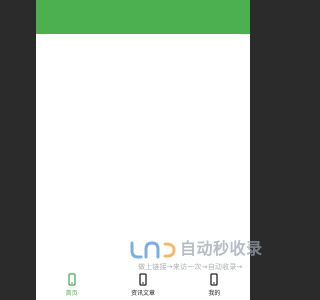 The image size is (320, 300). I want to click on tab-home-label: 首页, so click(71, 293).